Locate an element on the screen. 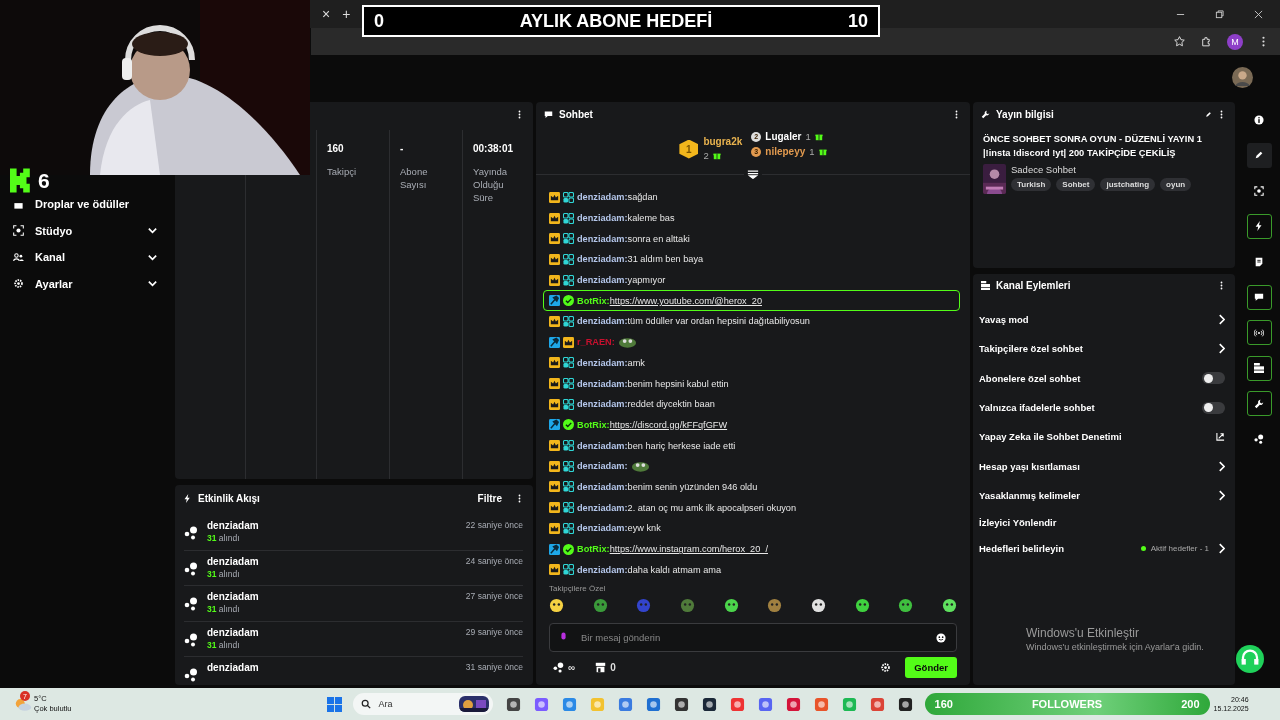 Image resolution: width=1280 pixels, height=720 pixels. search-field: Ara is located at coordinates (422, 704).